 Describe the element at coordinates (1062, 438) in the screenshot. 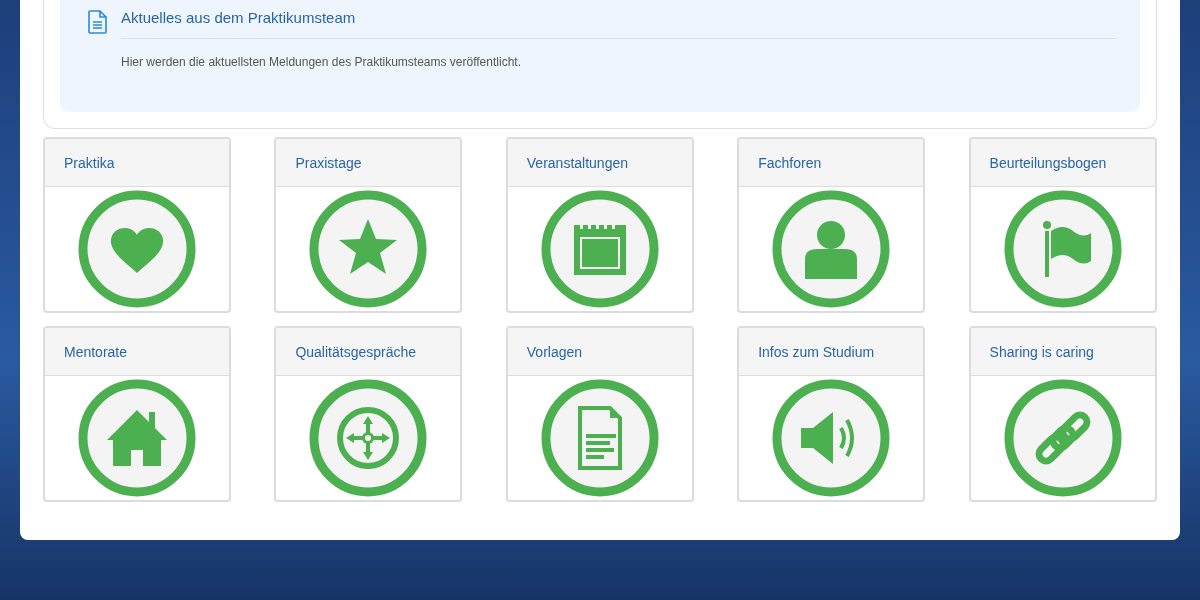

I see `chain-link-icon` at that location.